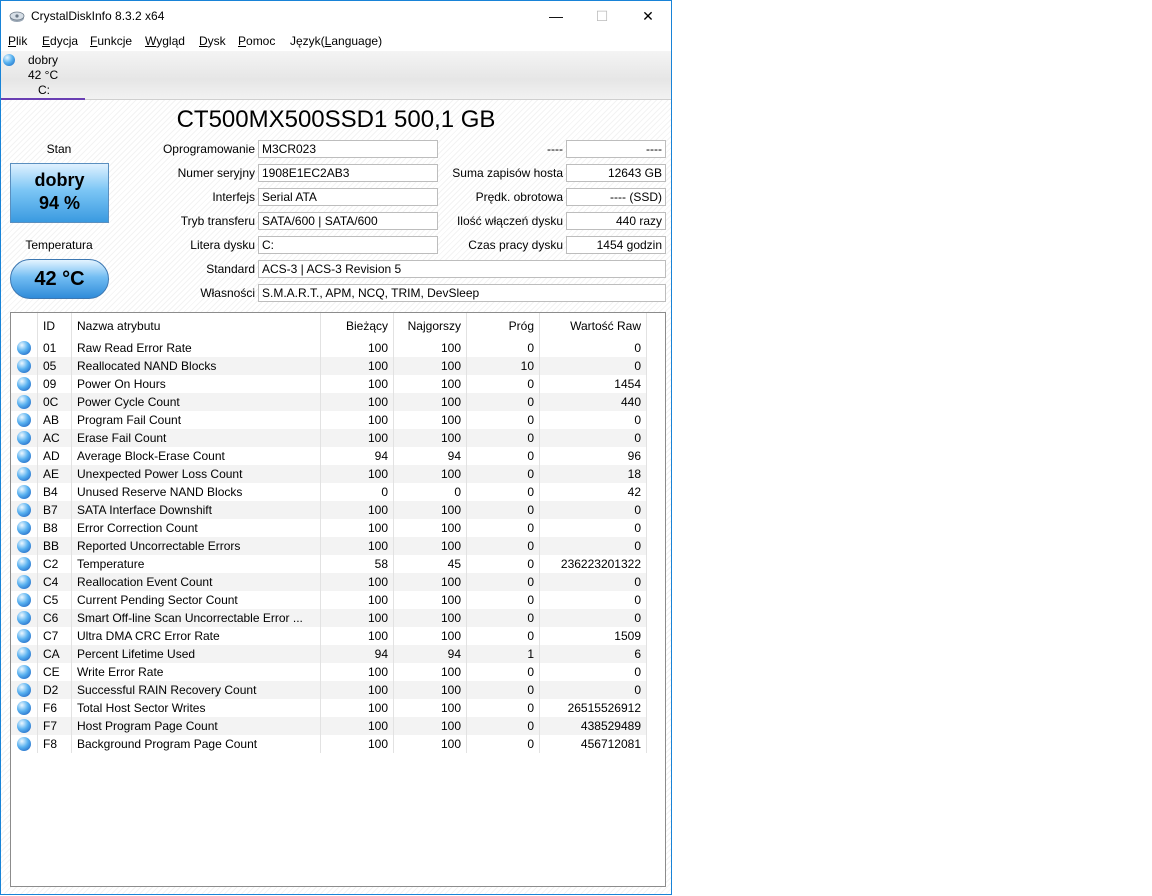 This screenshot has width=1152, height=896. Describe the element at coordinates (602, 16) in the screenshot. I see `maximize-icon: ☐` at that location.